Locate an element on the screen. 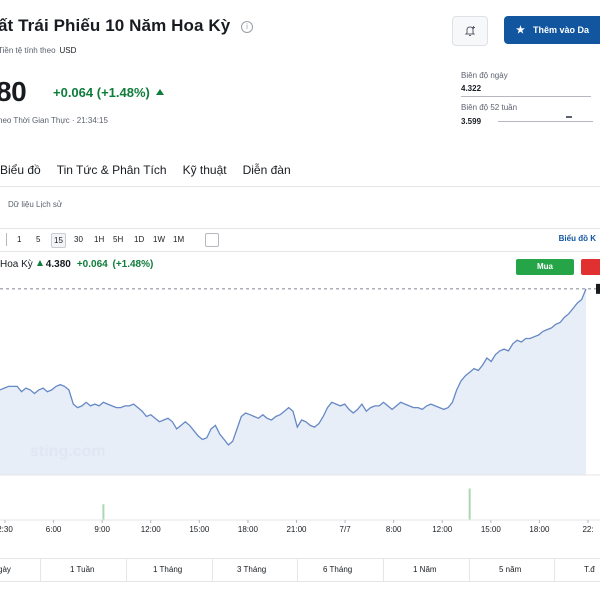 The height and width of the screenshot is (600, 600). star-icon: ★ is located at coordinates (520, 30).